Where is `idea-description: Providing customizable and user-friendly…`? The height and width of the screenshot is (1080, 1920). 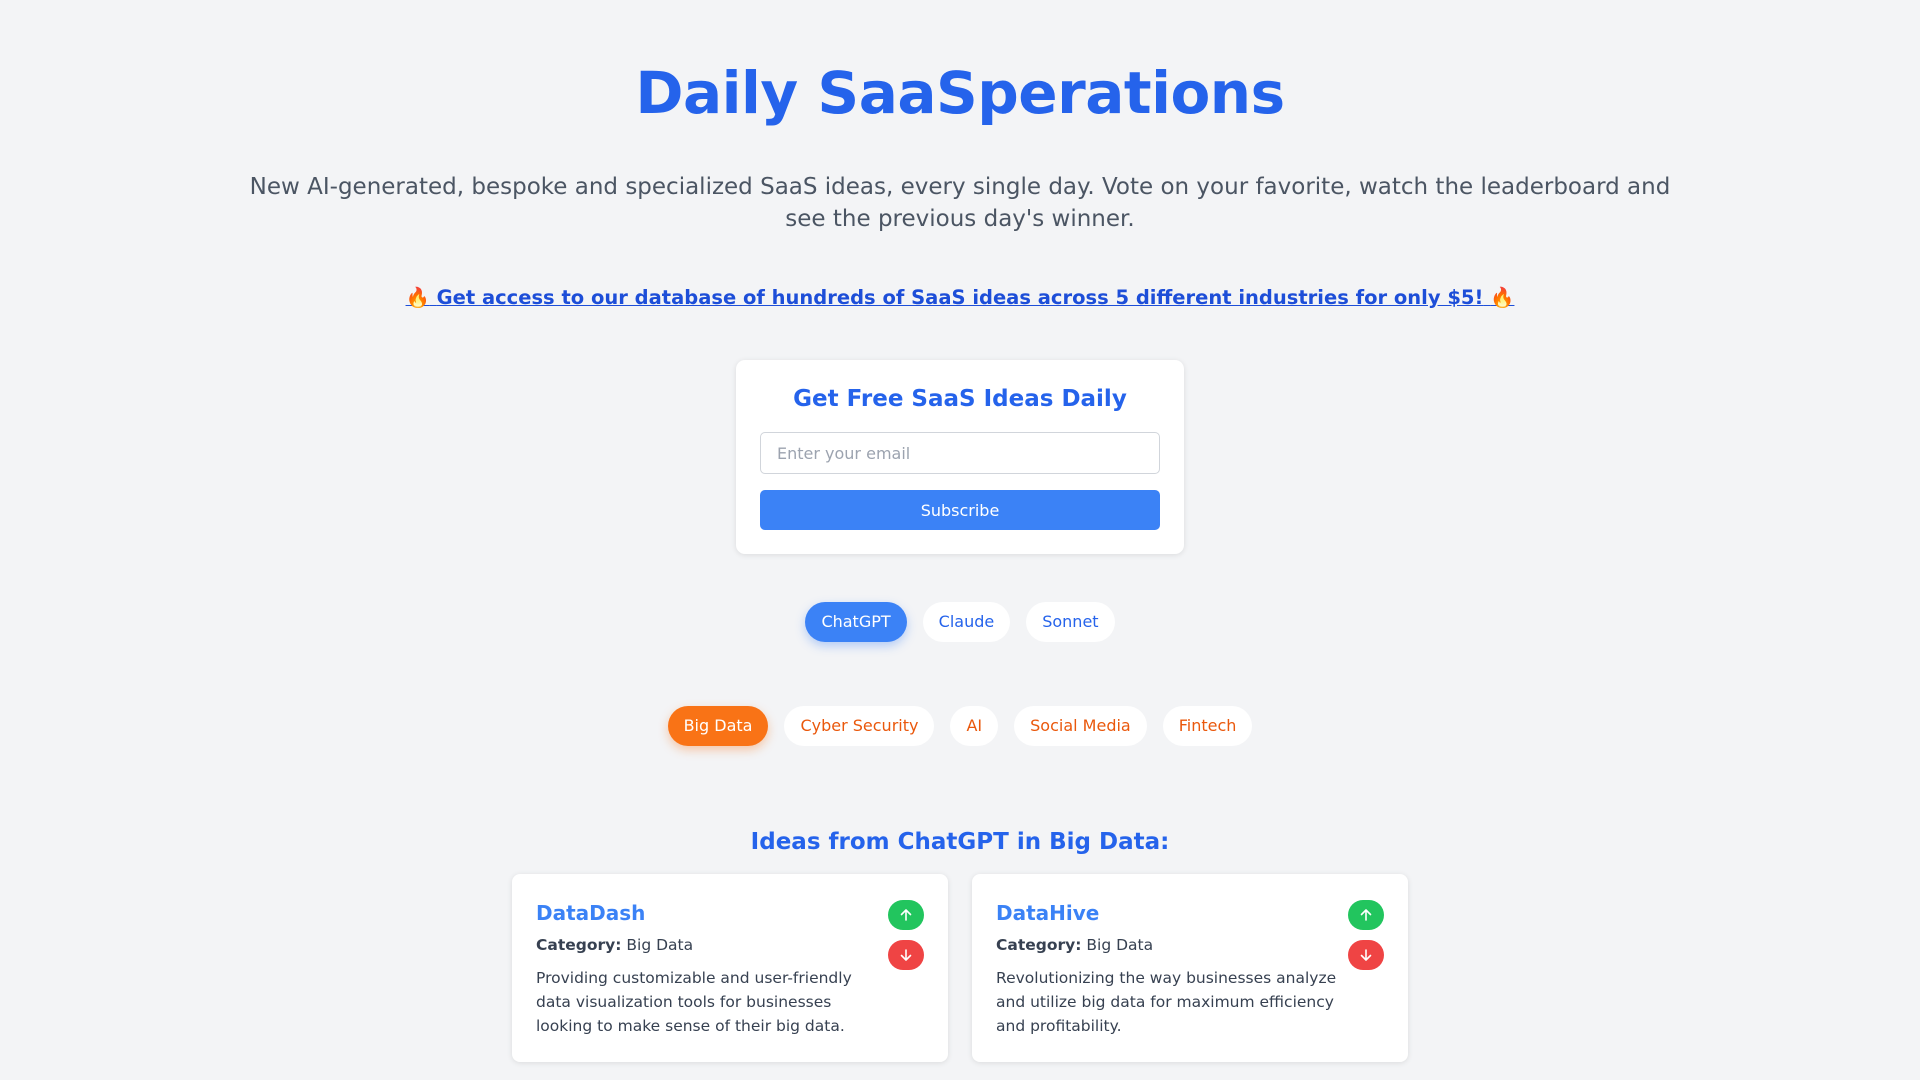 idea-description: Providing customizable and user-friendly… is located at coordinates (694, 1002).